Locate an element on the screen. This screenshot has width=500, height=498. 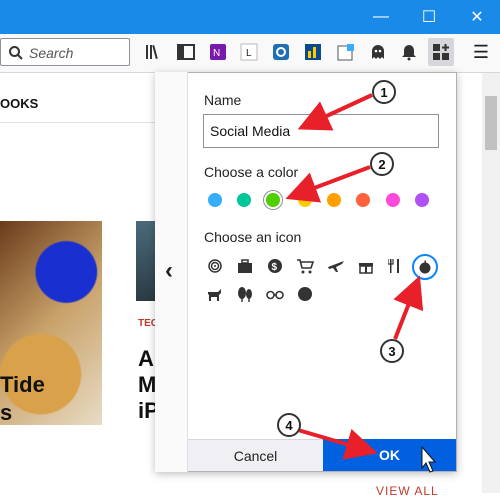
callout-1: 1 is located at coordinates (384, 92).